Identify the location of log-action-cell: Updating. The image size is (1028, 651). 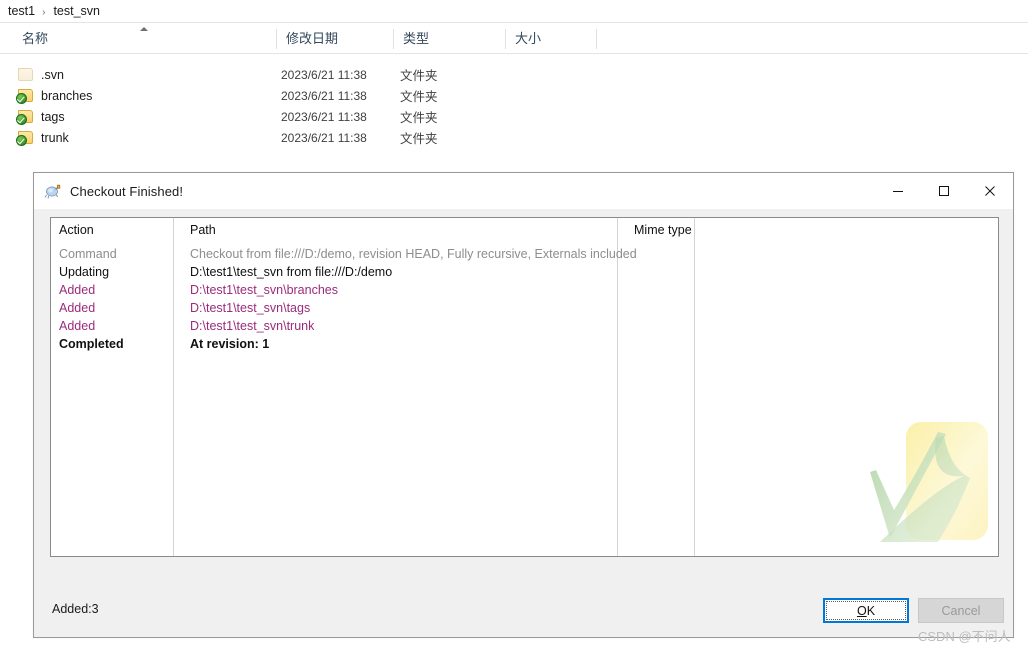
(84, 272).